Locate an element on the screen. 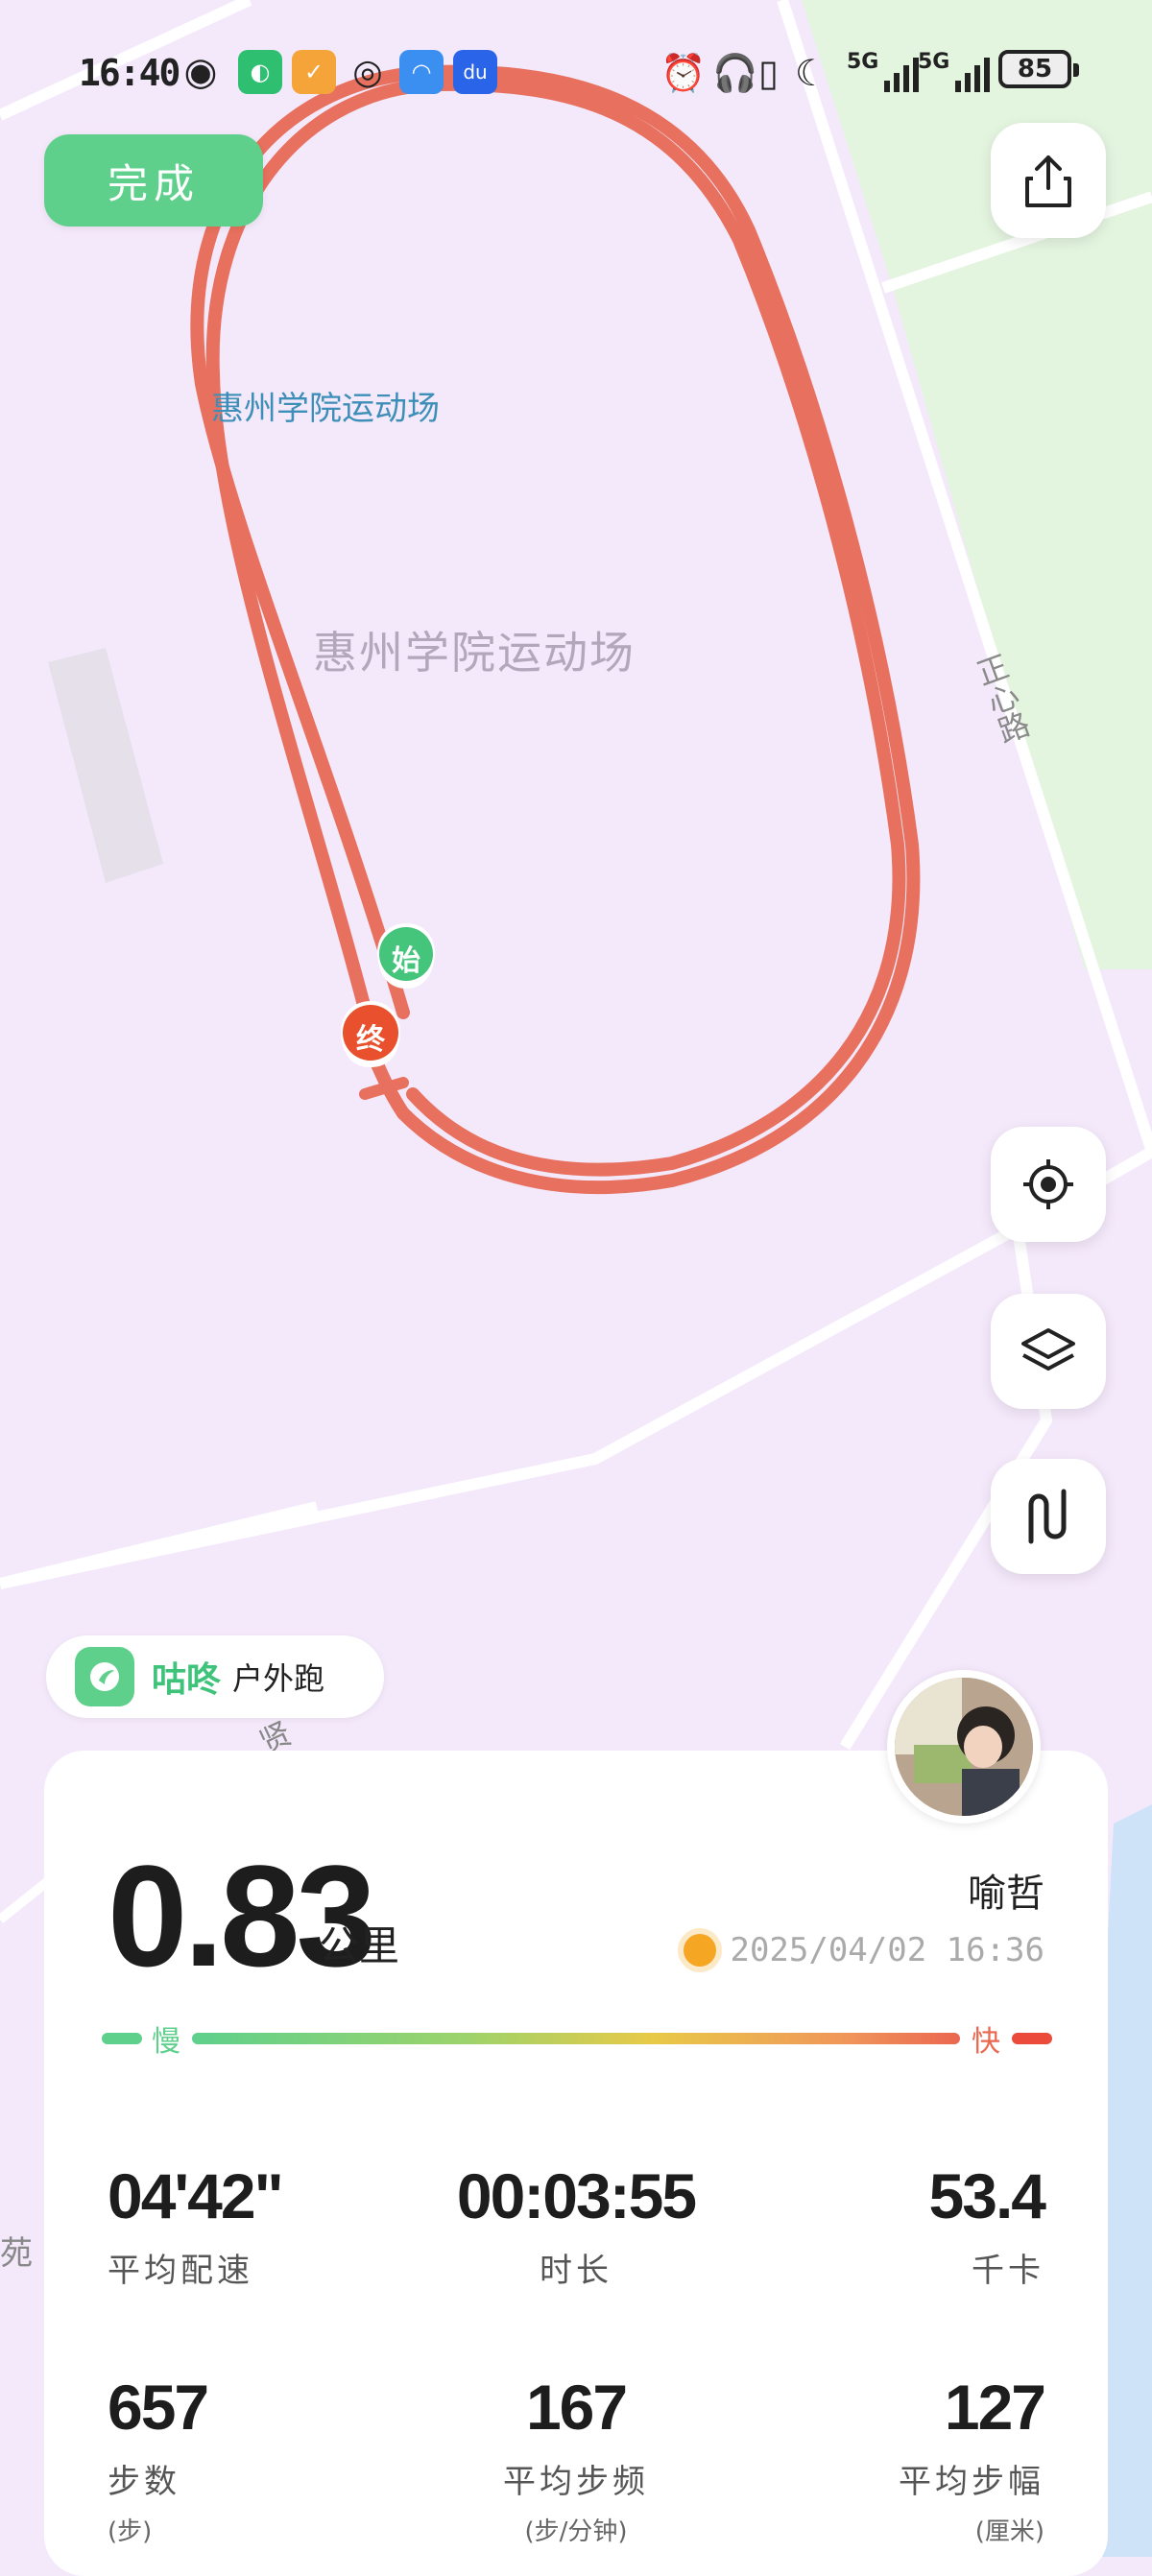 The width and height of the screenshot is (1152, 2576). status-time: 16:40 is located at coordinates (129, 73).